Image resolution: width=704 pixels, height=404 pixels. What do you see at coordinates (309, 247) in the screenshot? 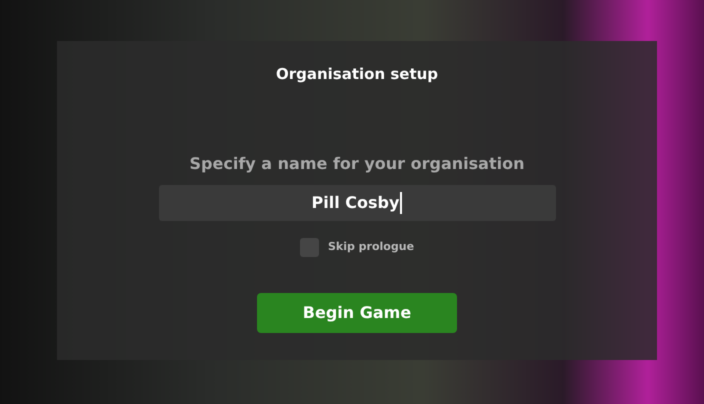
I see `skip-prologue-checkbox` at bounding box center [309, 247].